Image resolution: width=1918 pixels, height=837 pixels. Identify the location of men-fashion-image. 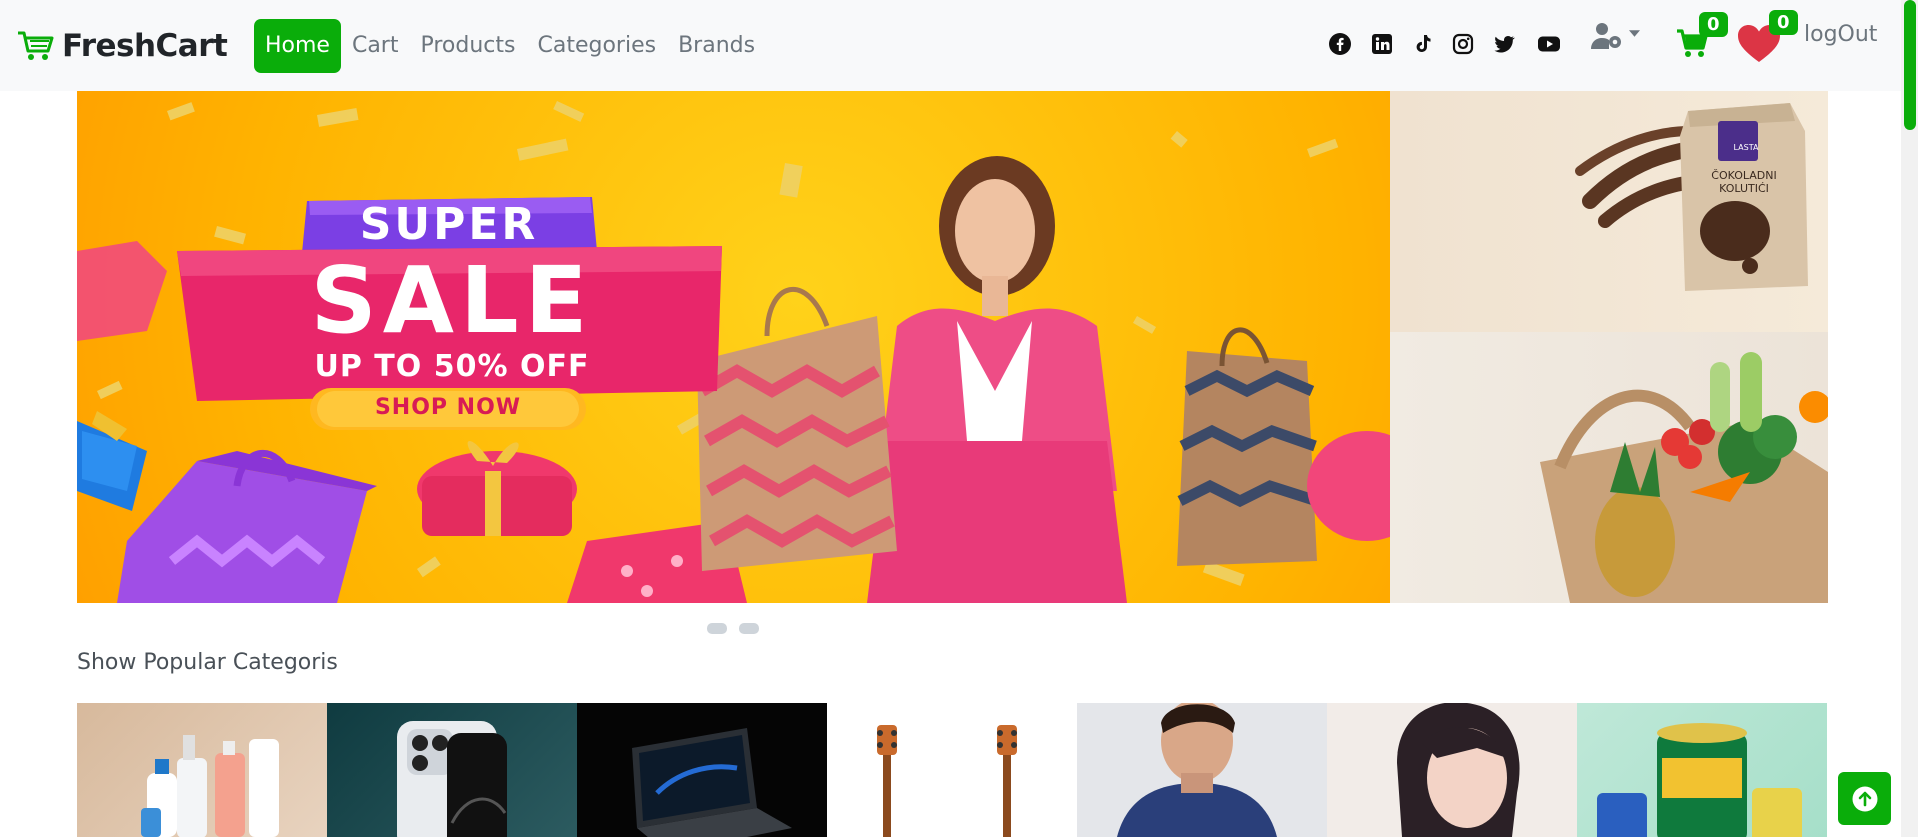
(1197, 770).